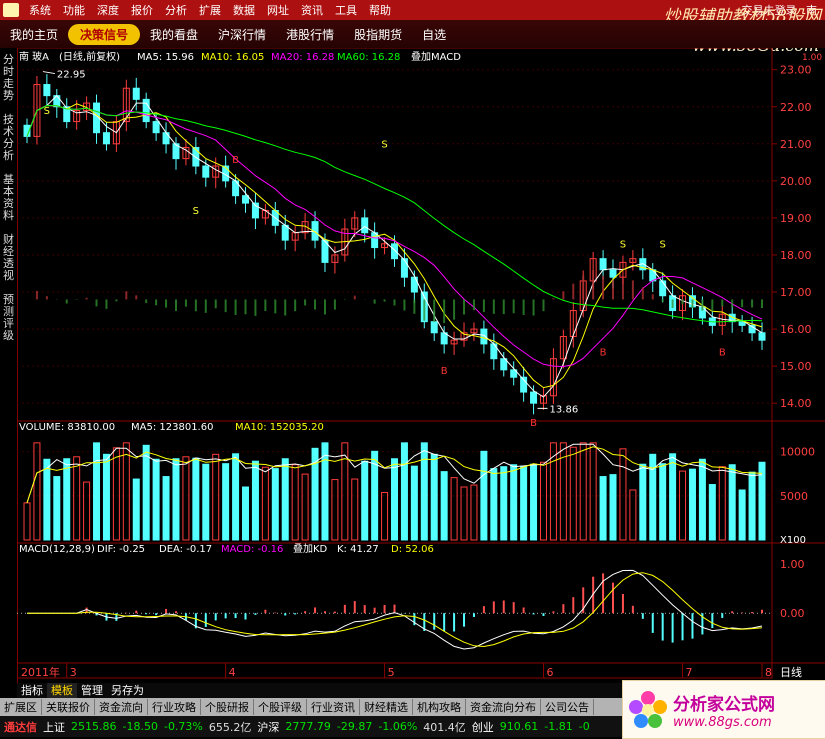 This screenshot has width=825, height=739. Describe the element at coordinates (227, 707) in the screenshot. I see `info-bar-item: 个股研报` at that location.